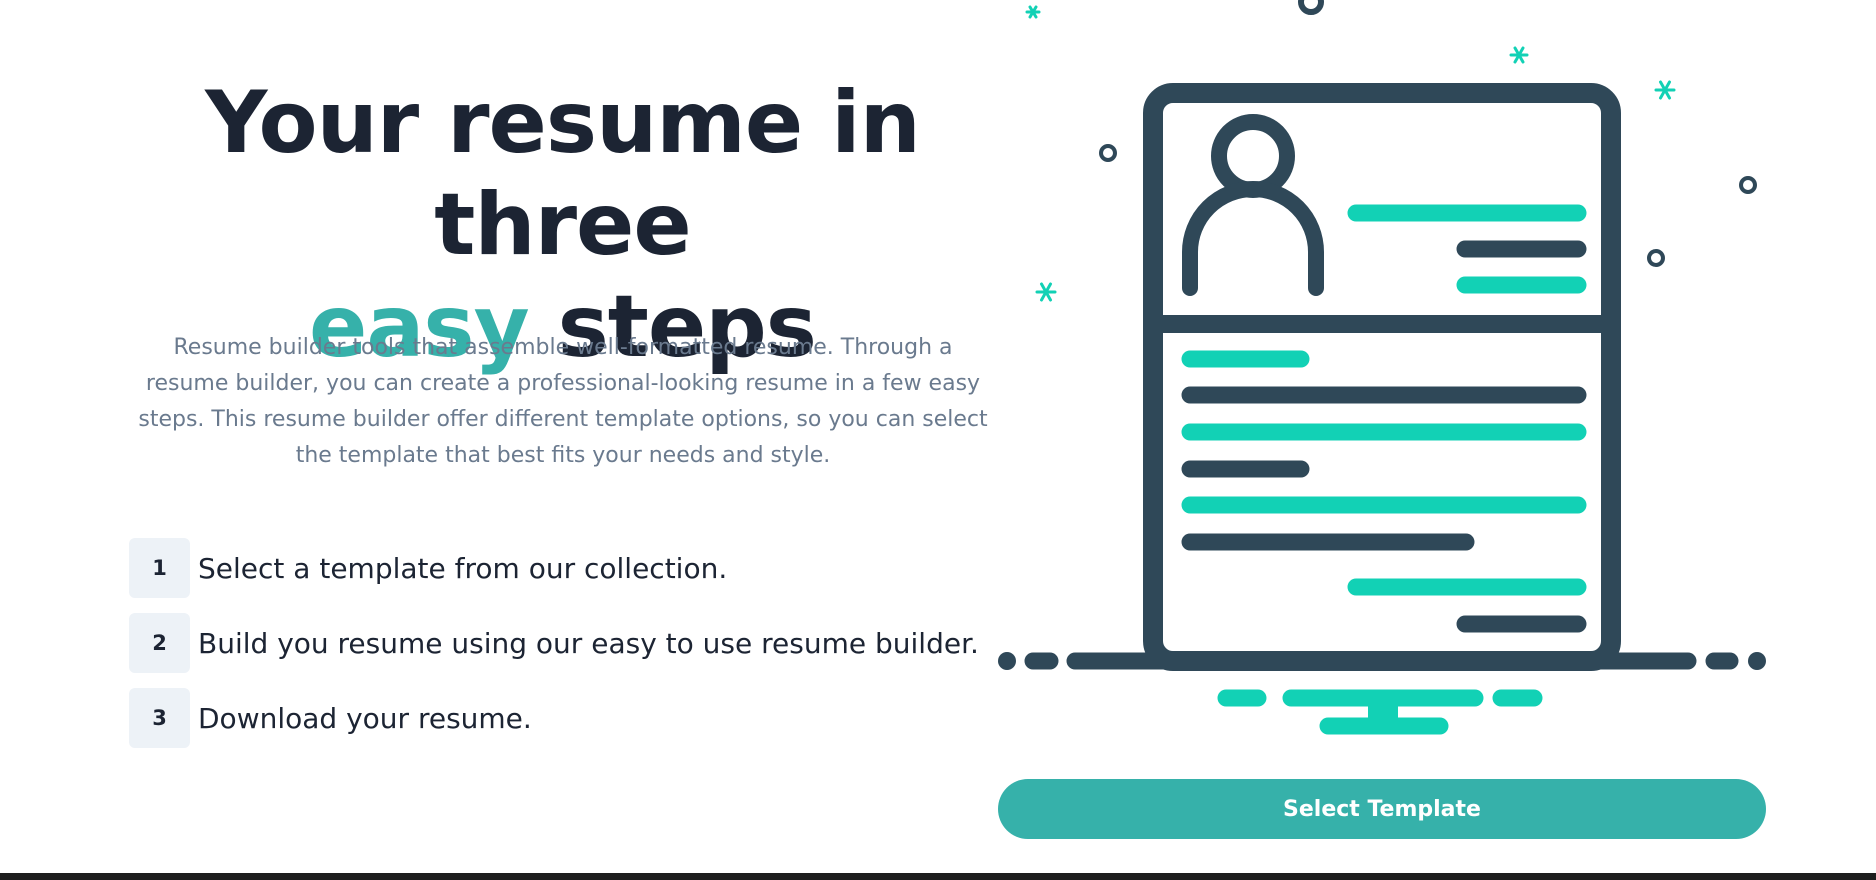 The image size is (1876, 880). Describe the element at coordinates (1382, 809) in the screenshot. I see `select-template-button: Select Template` at that location.